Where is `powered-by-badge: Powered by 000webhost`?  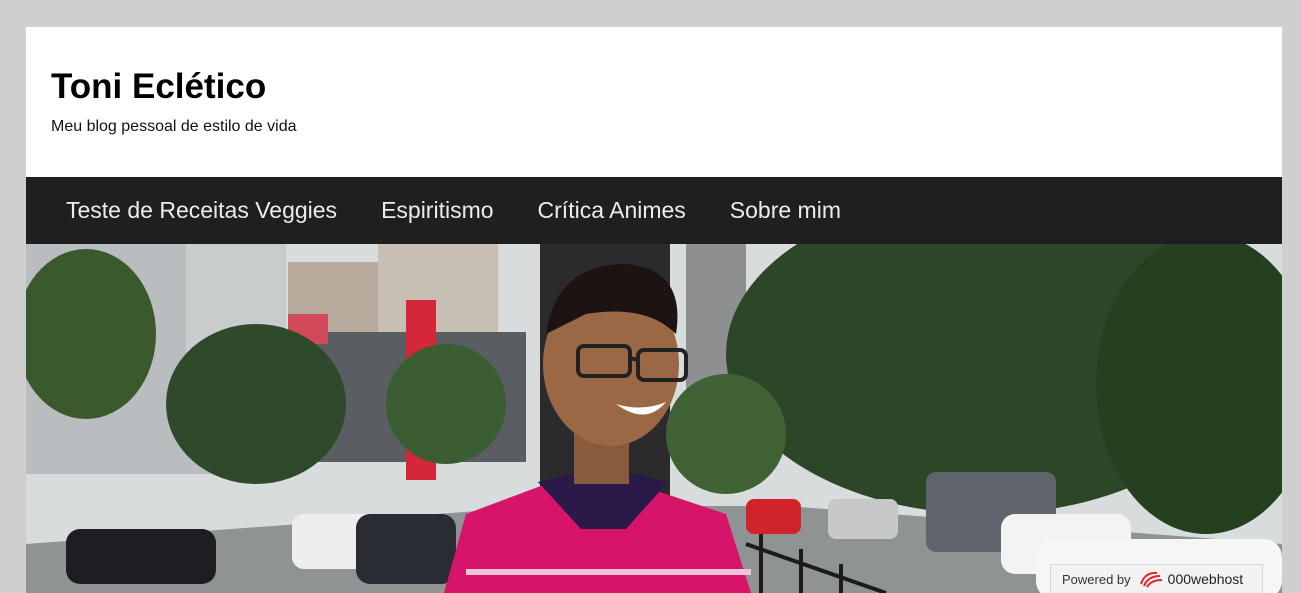
powered-by-badge: Powered by 000webhost is located at coordinates (1156, 578).